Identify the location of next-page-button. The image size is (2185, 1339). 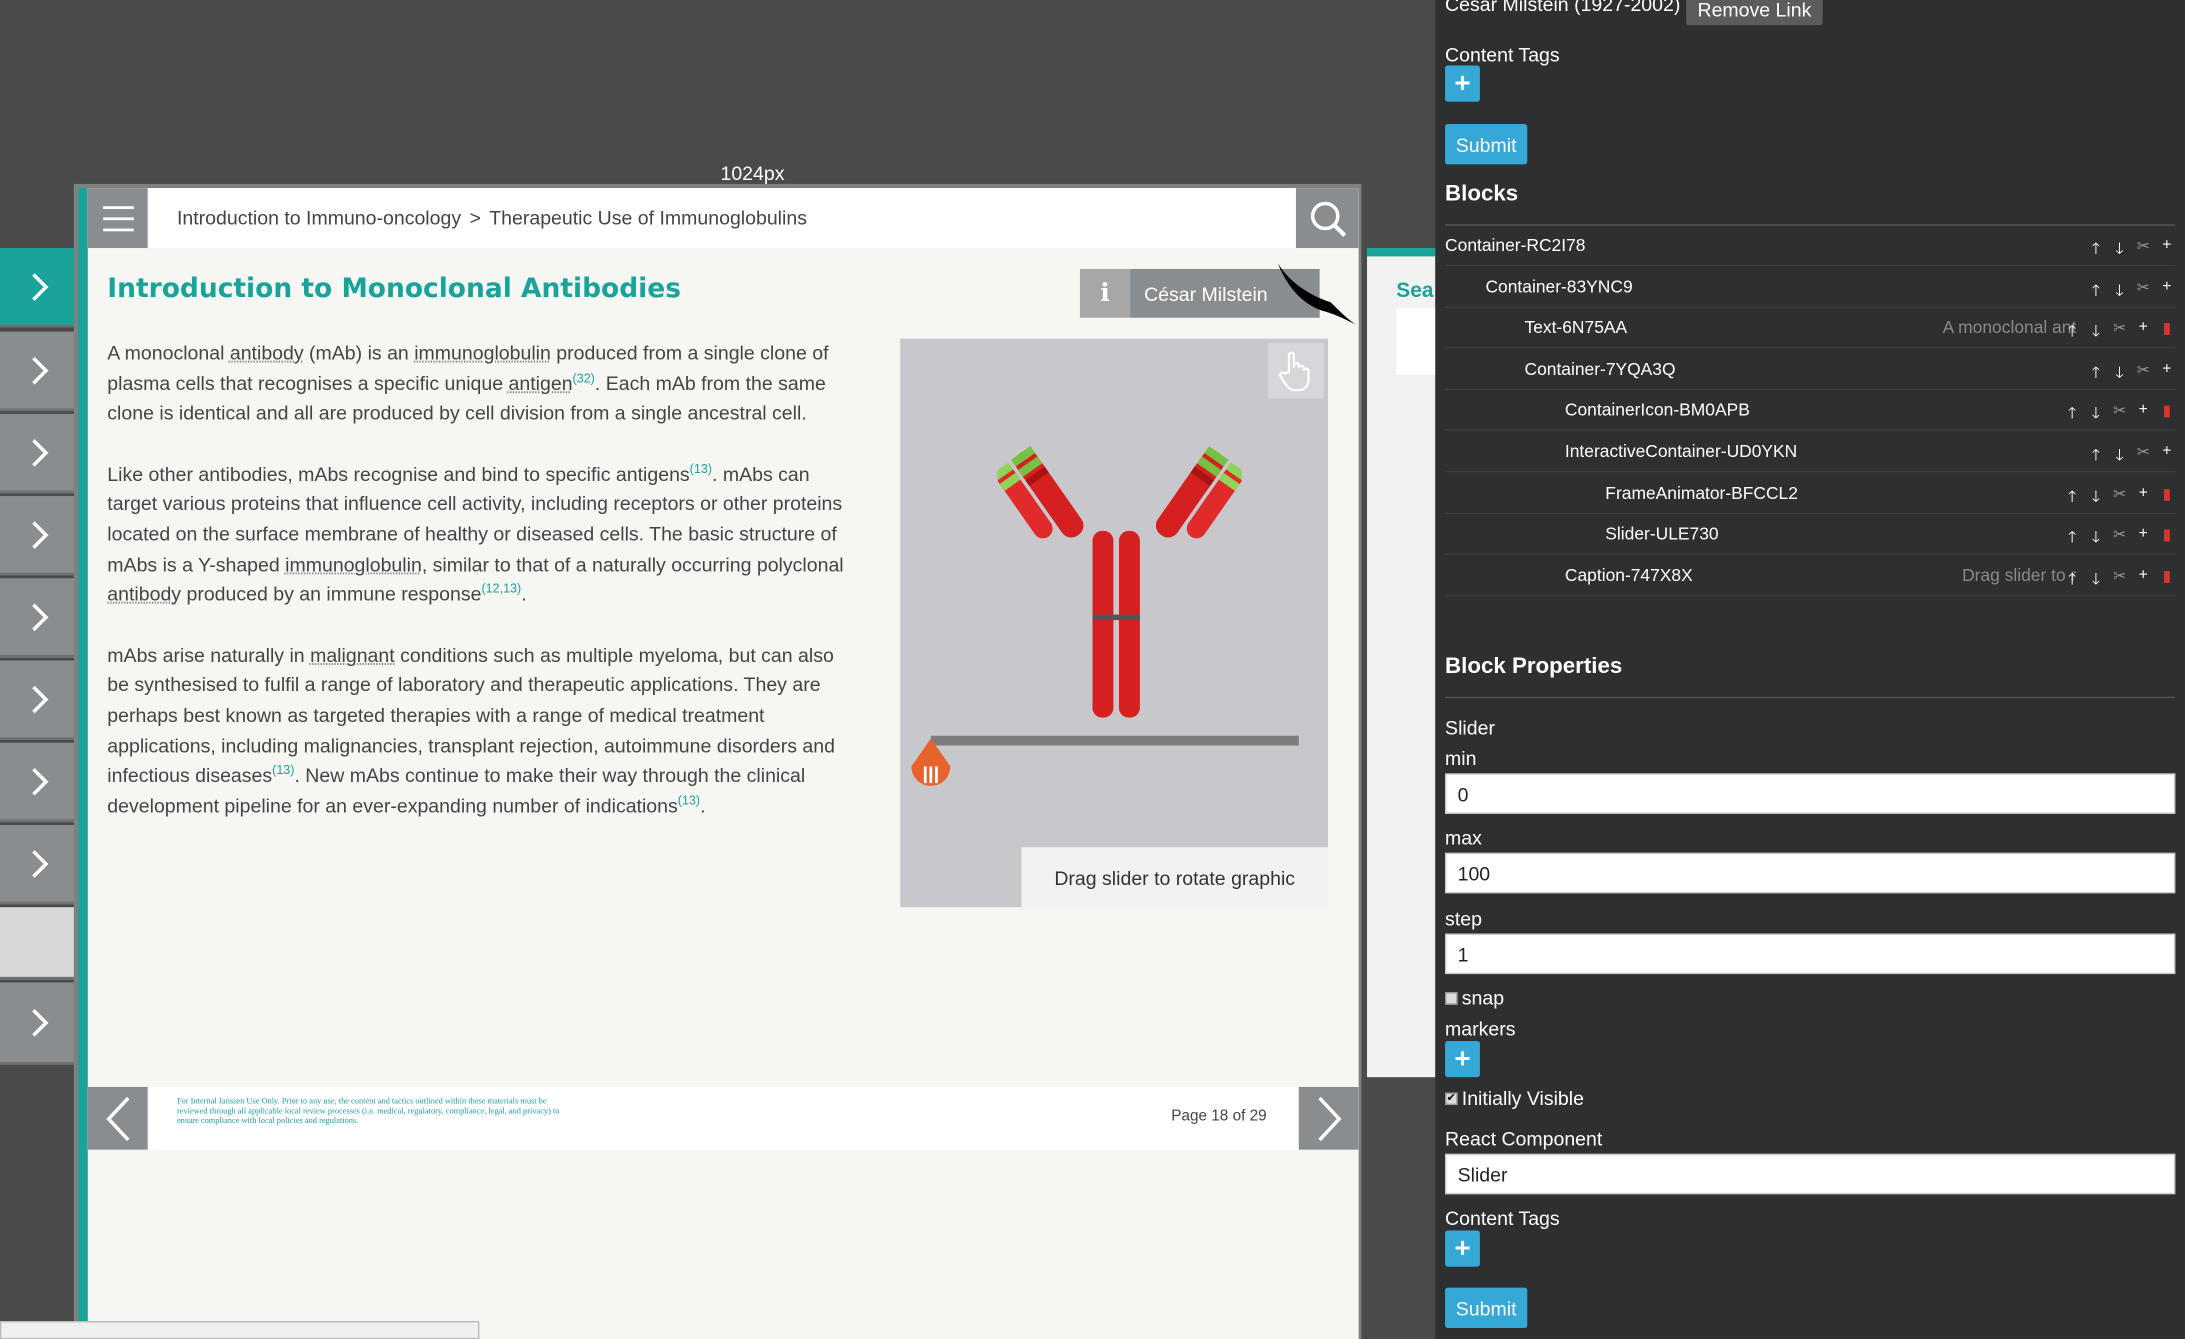
(1328, 1118).